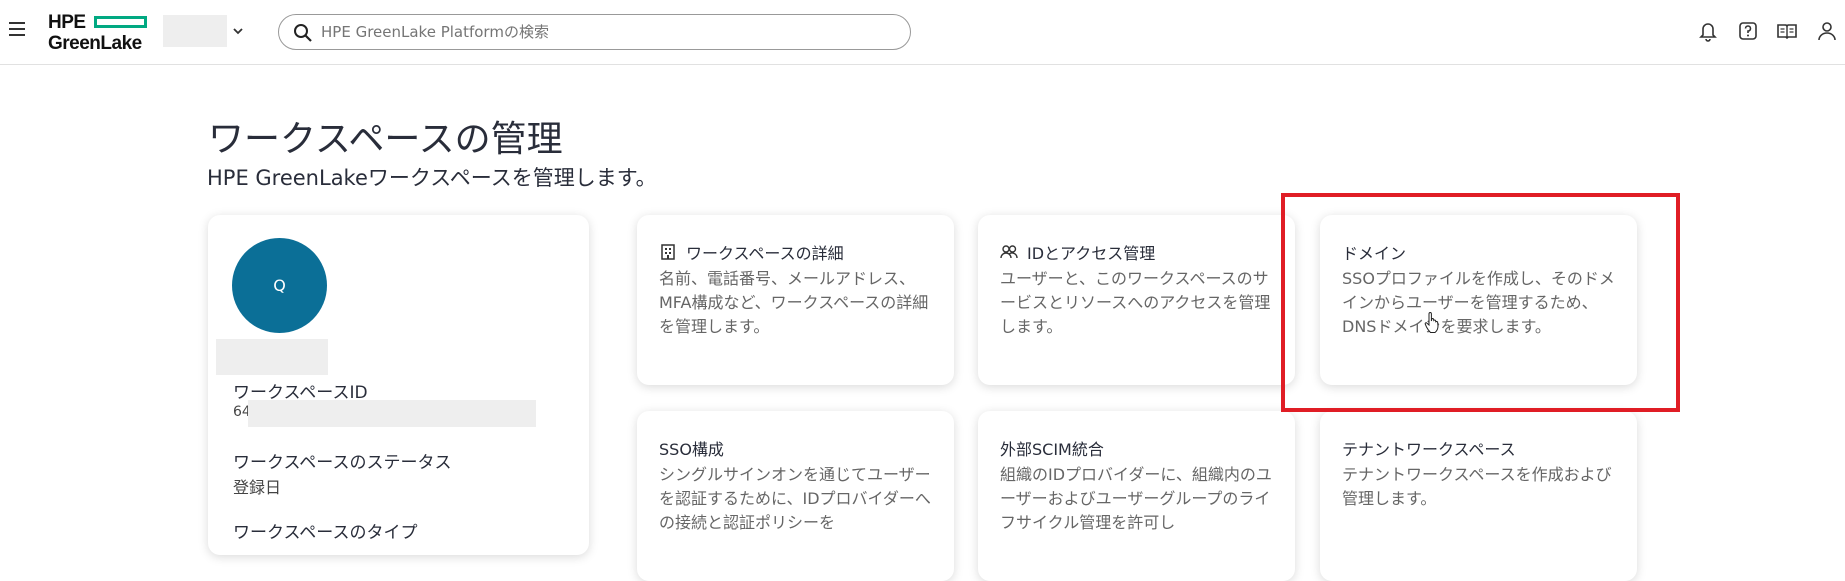  I want to click on hpe-greenlake-logo: HPE GreenLake, so click(102, 33).